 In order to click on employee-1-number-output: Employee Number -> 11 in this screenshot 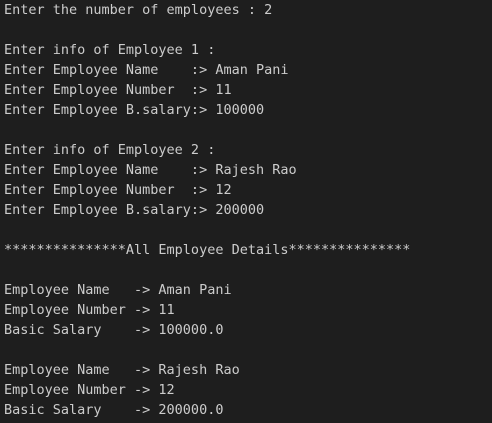, I will do `click(89, 310)`.